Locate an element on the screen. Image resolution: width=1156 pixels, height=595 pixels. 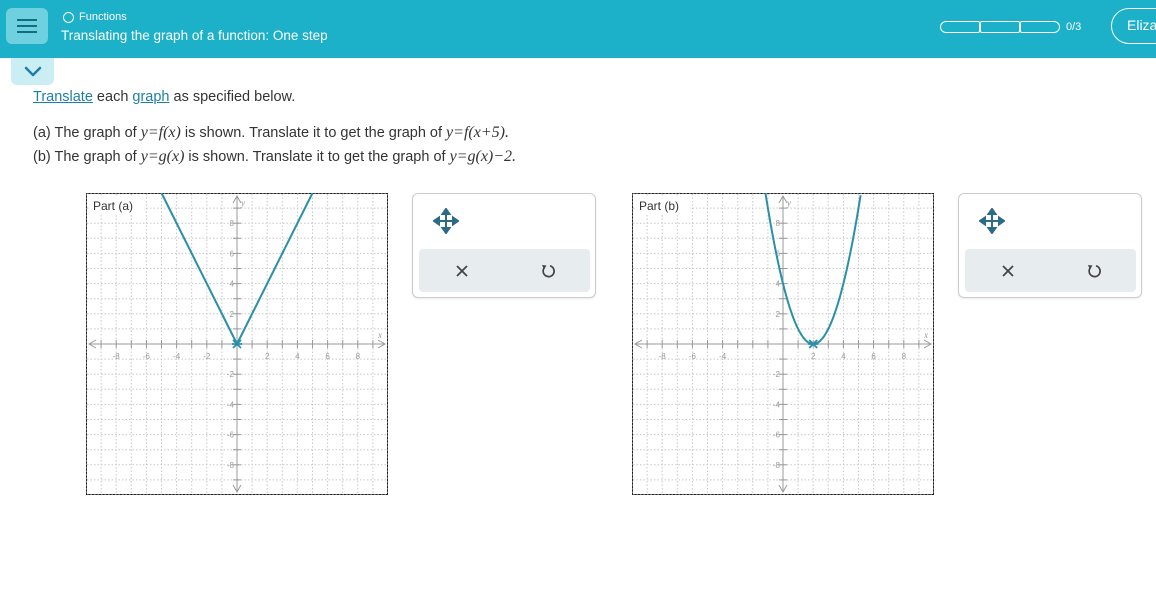
progress-bar is located at coordinates (1000, 27).